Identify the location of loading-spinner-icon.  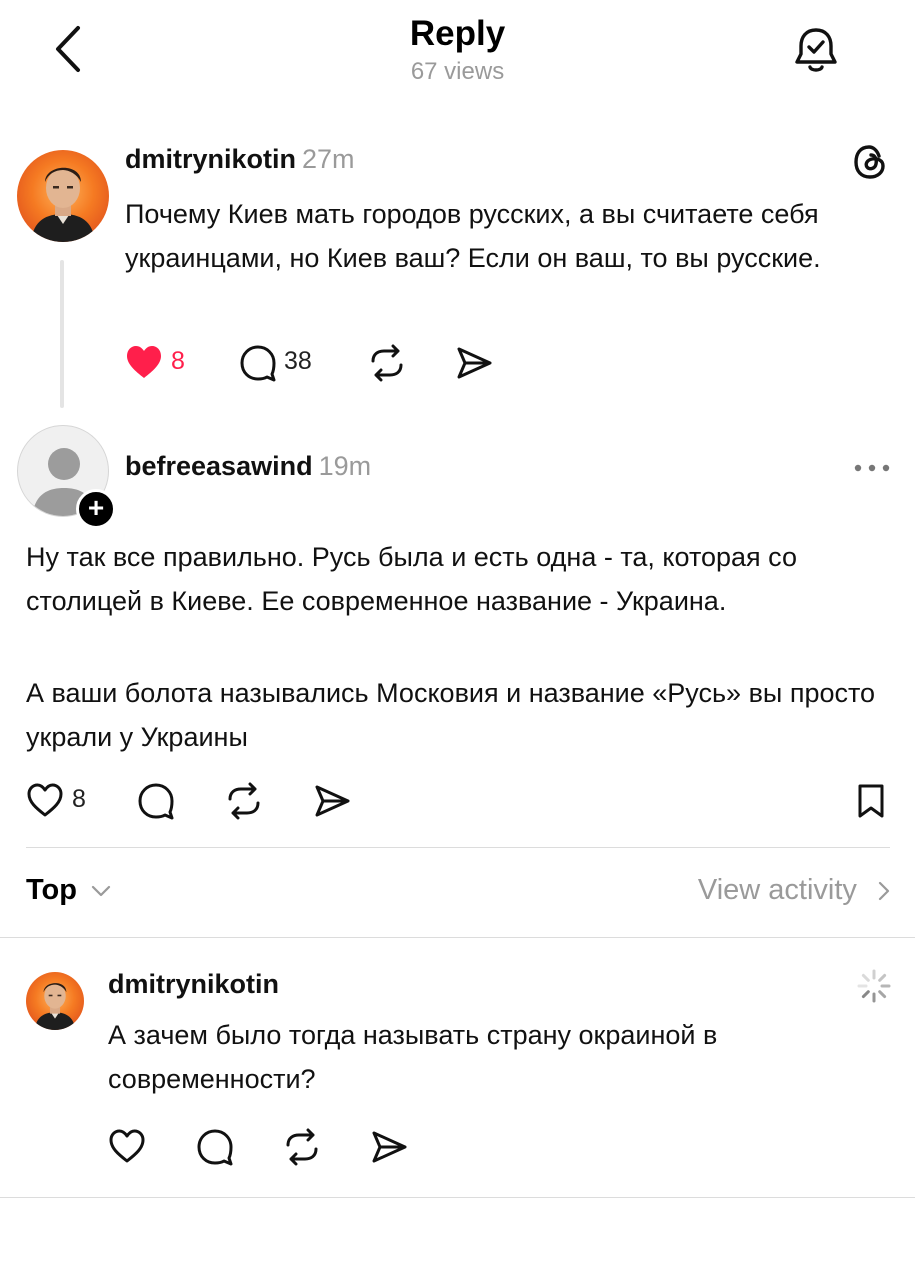
(874, 986).